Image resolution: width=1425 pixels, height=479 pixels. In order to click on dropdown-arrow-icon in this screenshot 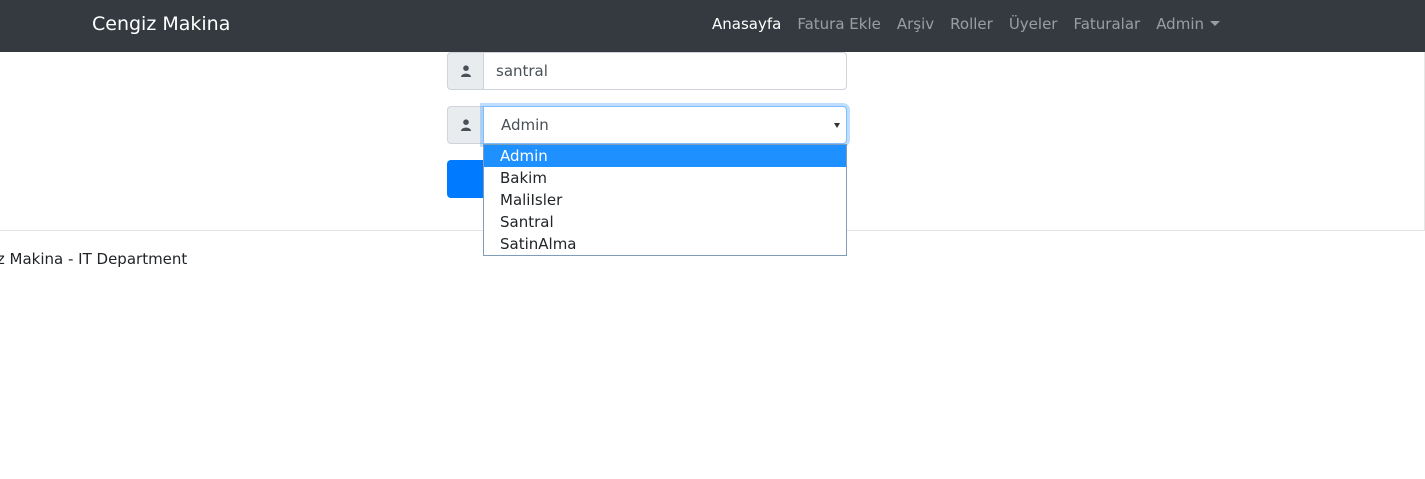, I will do `click(837, 125)`.